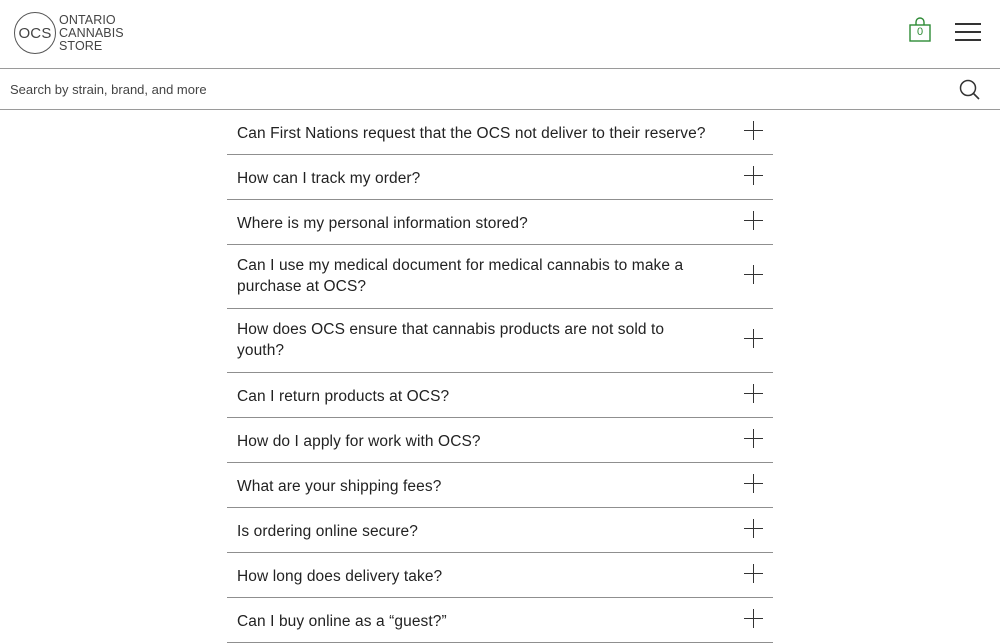 The height and width of the screenshot is (643, 1000). What do you see at coordinates (343, 396) in the screenshot?
I see `faq-question: Can I return products at OCS?` at bounding box center [343, 396].